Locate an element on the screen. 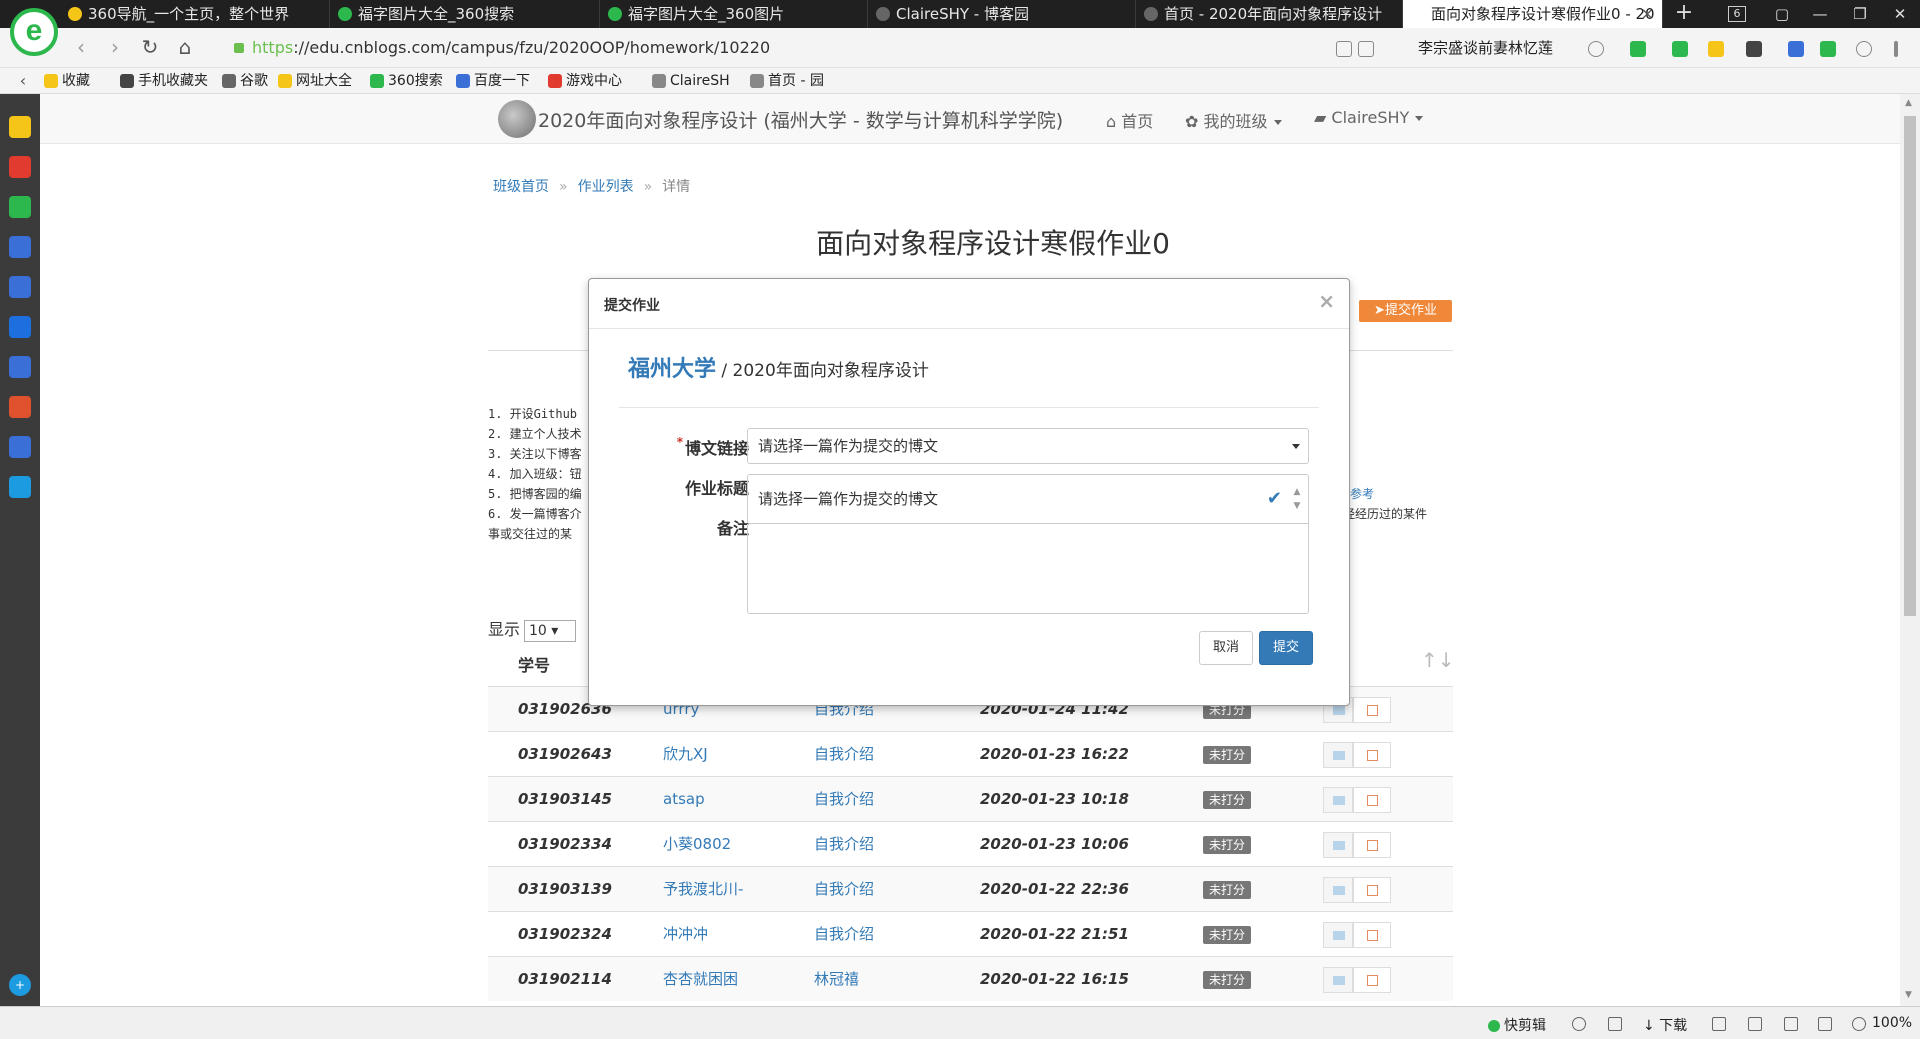 The image size is (1920, 1039). post-link: 林冠禧 is located at coordinates (836, 979).